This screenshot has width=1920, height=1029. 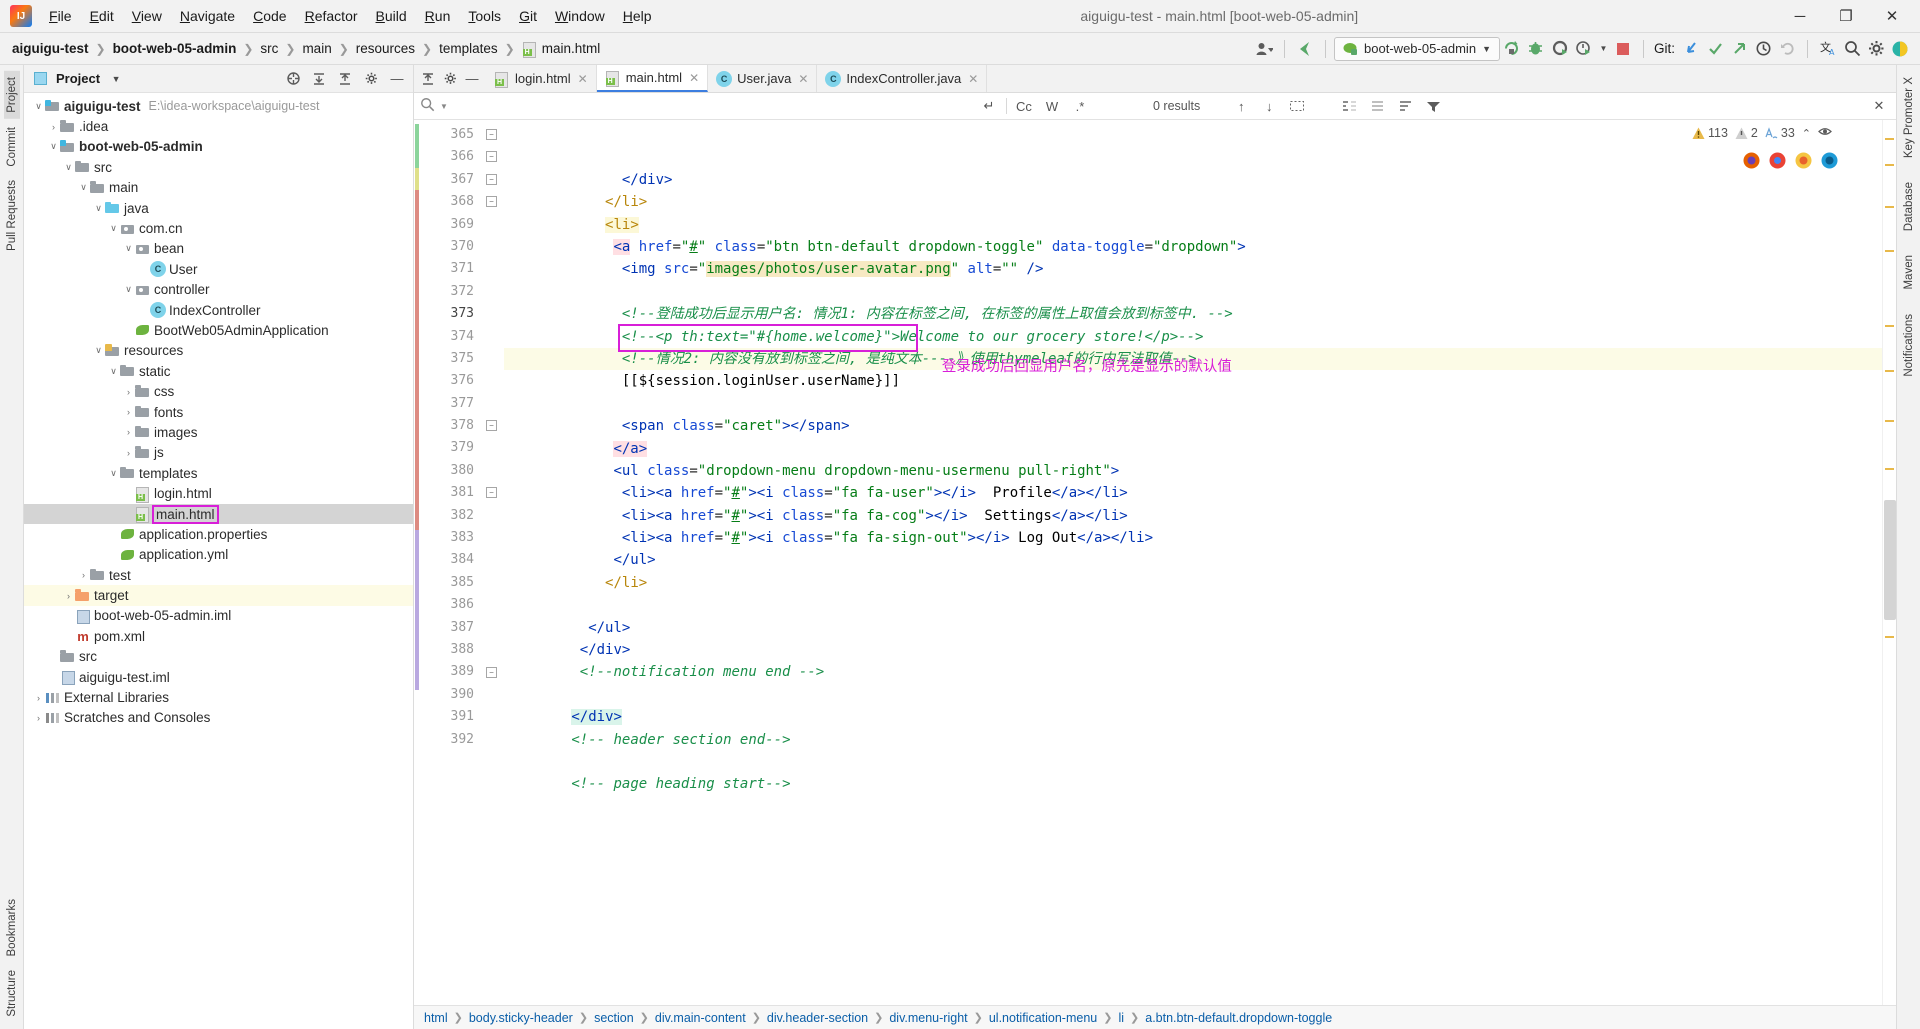 I want to click on match-case-toggle: Cc, so click(x=1024, y=106).